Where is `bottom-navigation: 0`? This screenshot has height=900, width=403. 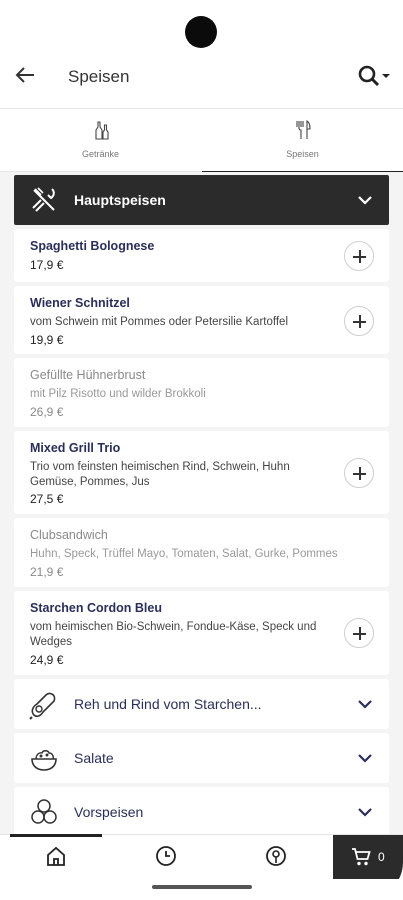
bottom-navigation: 0 is located at coordinates (201, 856).